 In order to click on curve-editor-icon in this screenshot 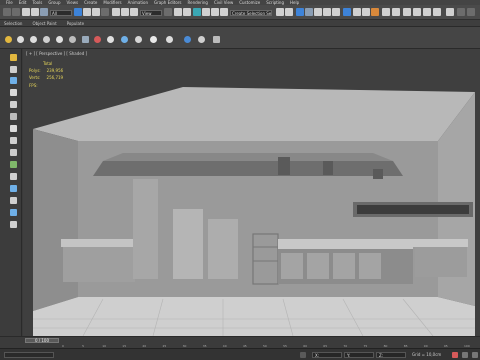, I will do `click(327, 12)`.